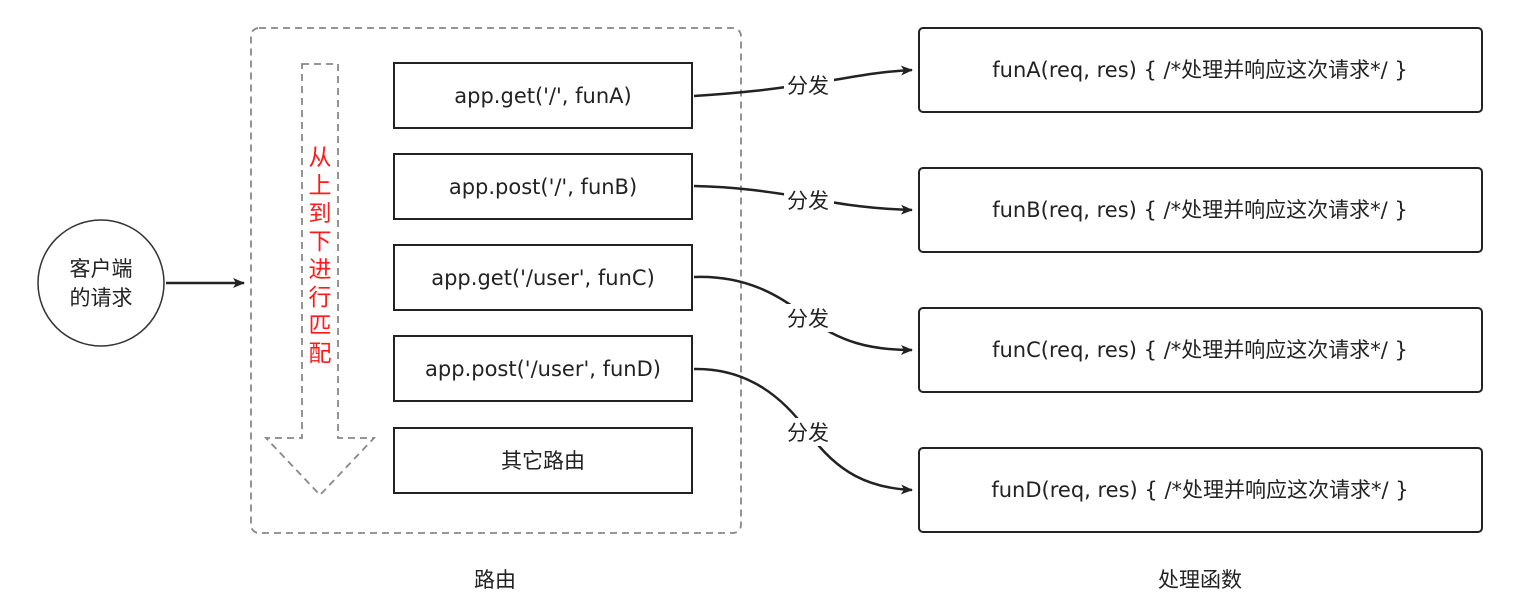 This screenshot has width=1524, height=605. I want to click on handler-box-funC: funC(req, res) { /*处理并响应这次请求*/ }, so click(1200, 350).